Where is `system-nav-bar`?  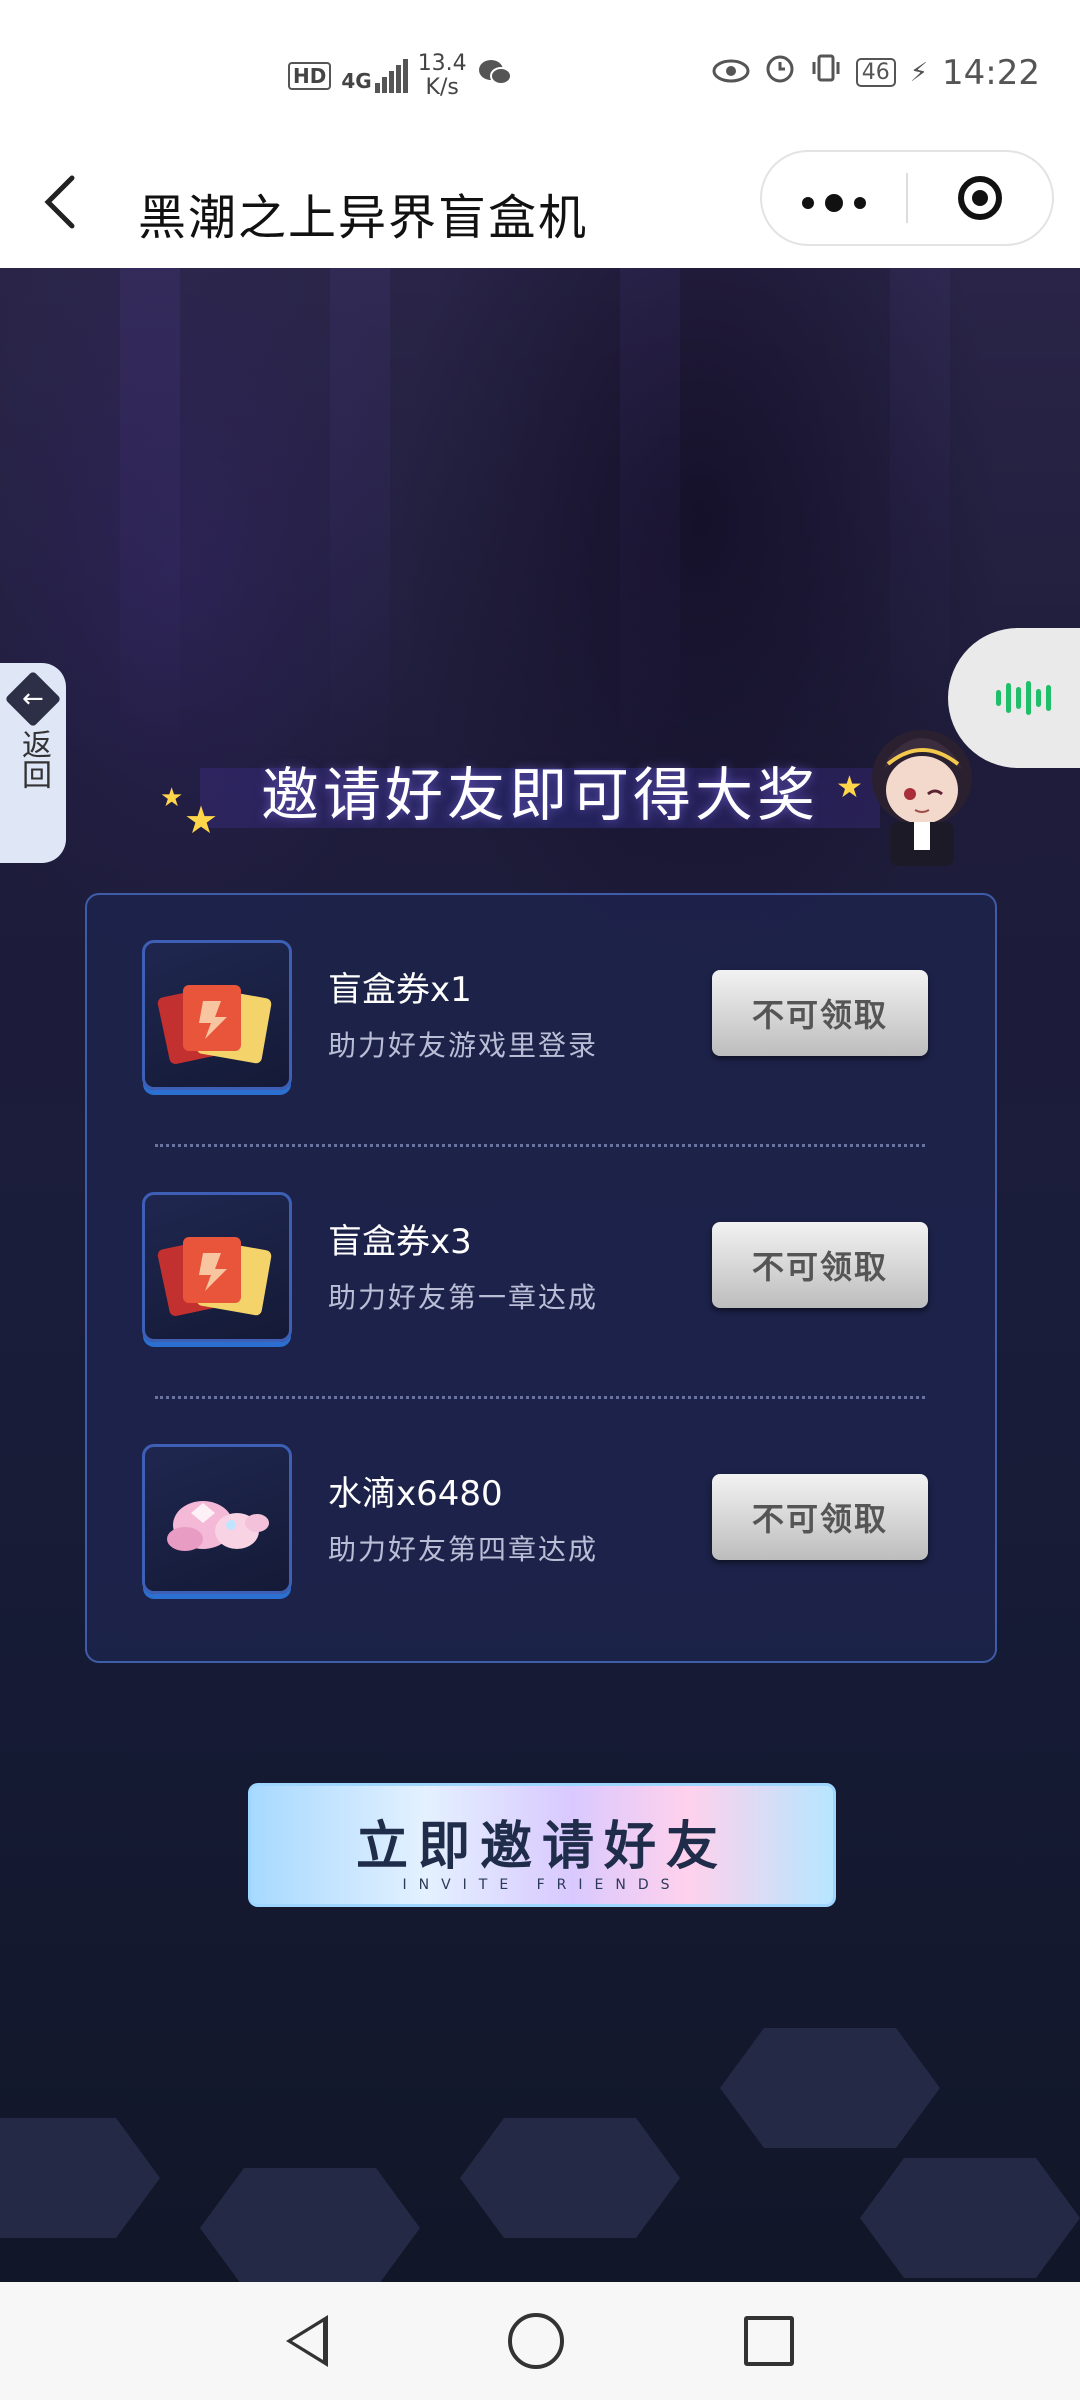
system-nav-bar is located at coordinates (540, 2341).